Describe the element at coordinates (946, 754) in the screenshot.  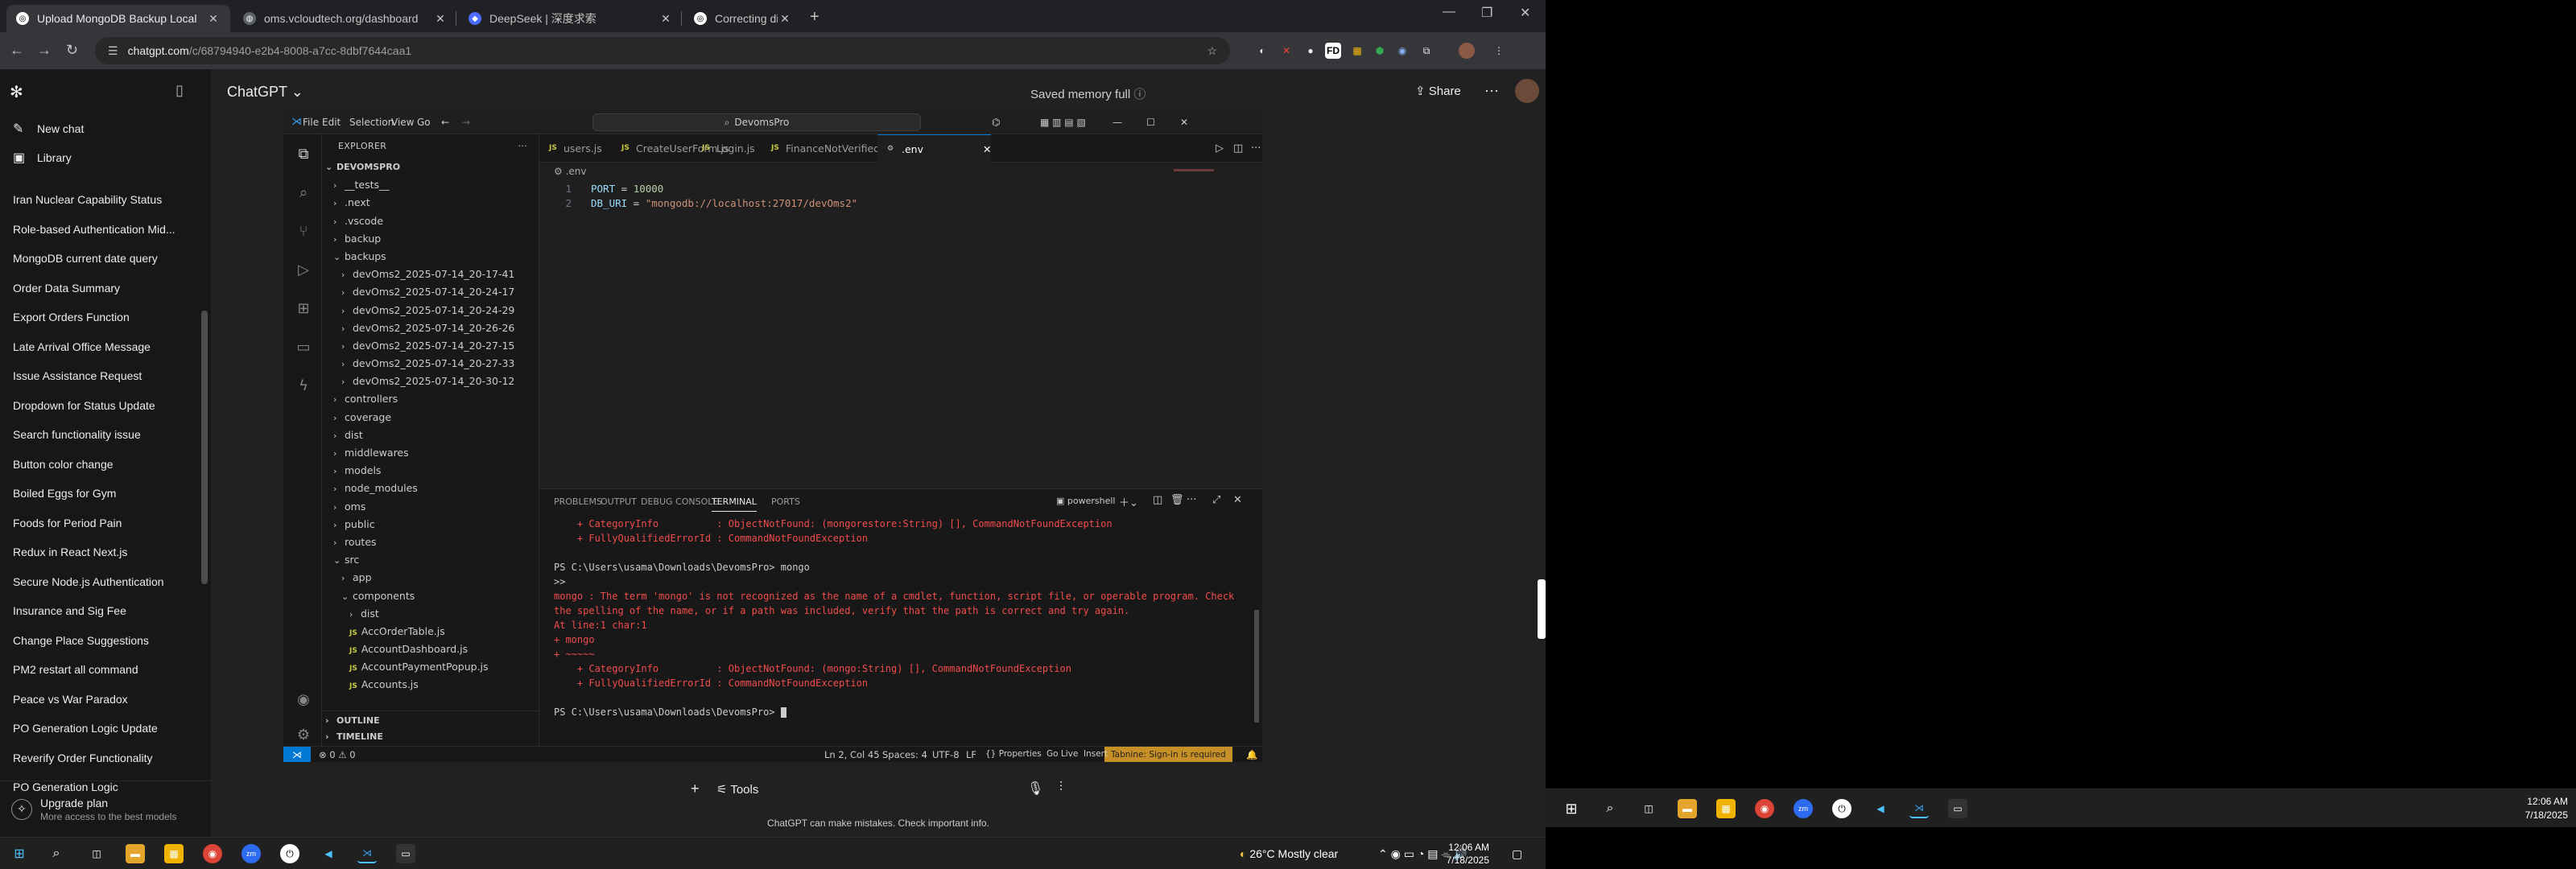
I see `encoding: UTF-8` at that location.